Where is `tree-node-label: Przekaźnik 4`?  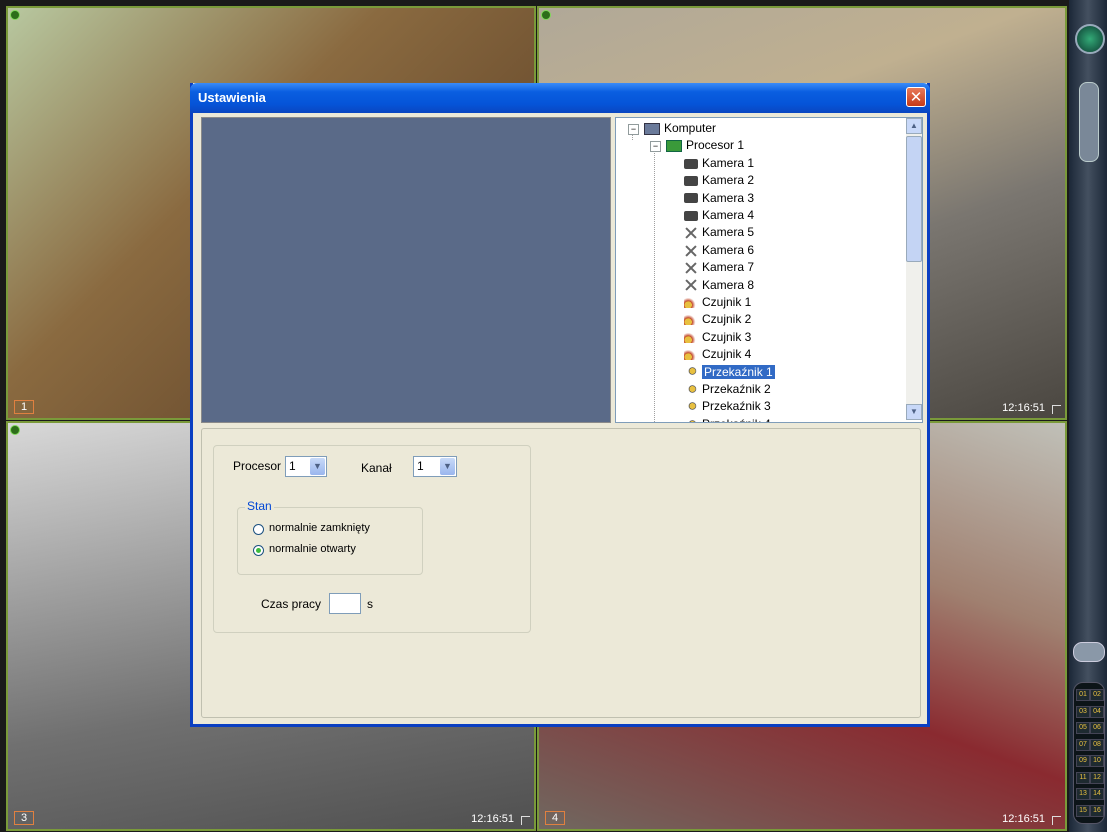 tree-node-label: Przekaźnik 4 is located at coordinates (736, 419).